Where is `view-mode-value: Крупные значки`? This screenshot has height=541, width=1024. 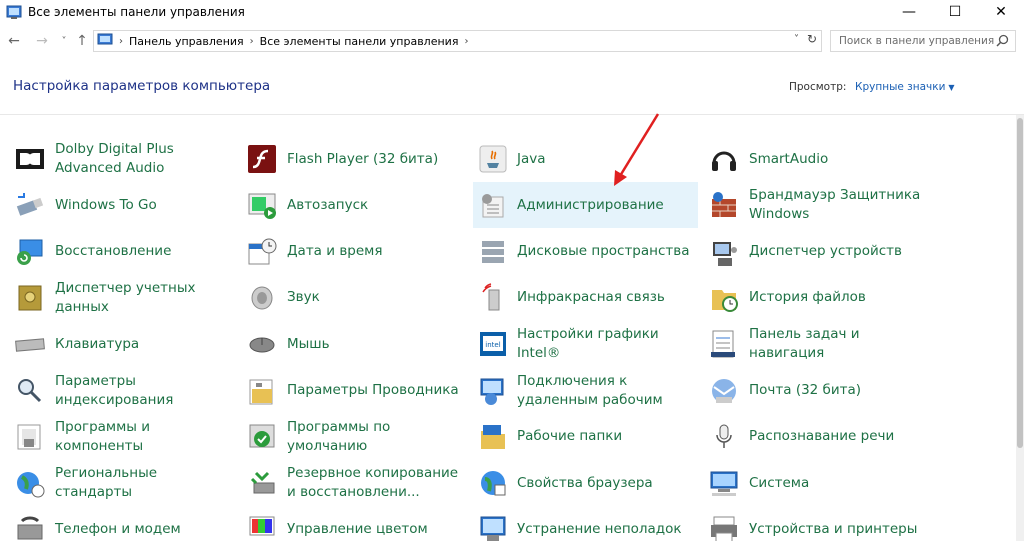 view-mode-value: Крупные значки is located at coordinates (900, 87).